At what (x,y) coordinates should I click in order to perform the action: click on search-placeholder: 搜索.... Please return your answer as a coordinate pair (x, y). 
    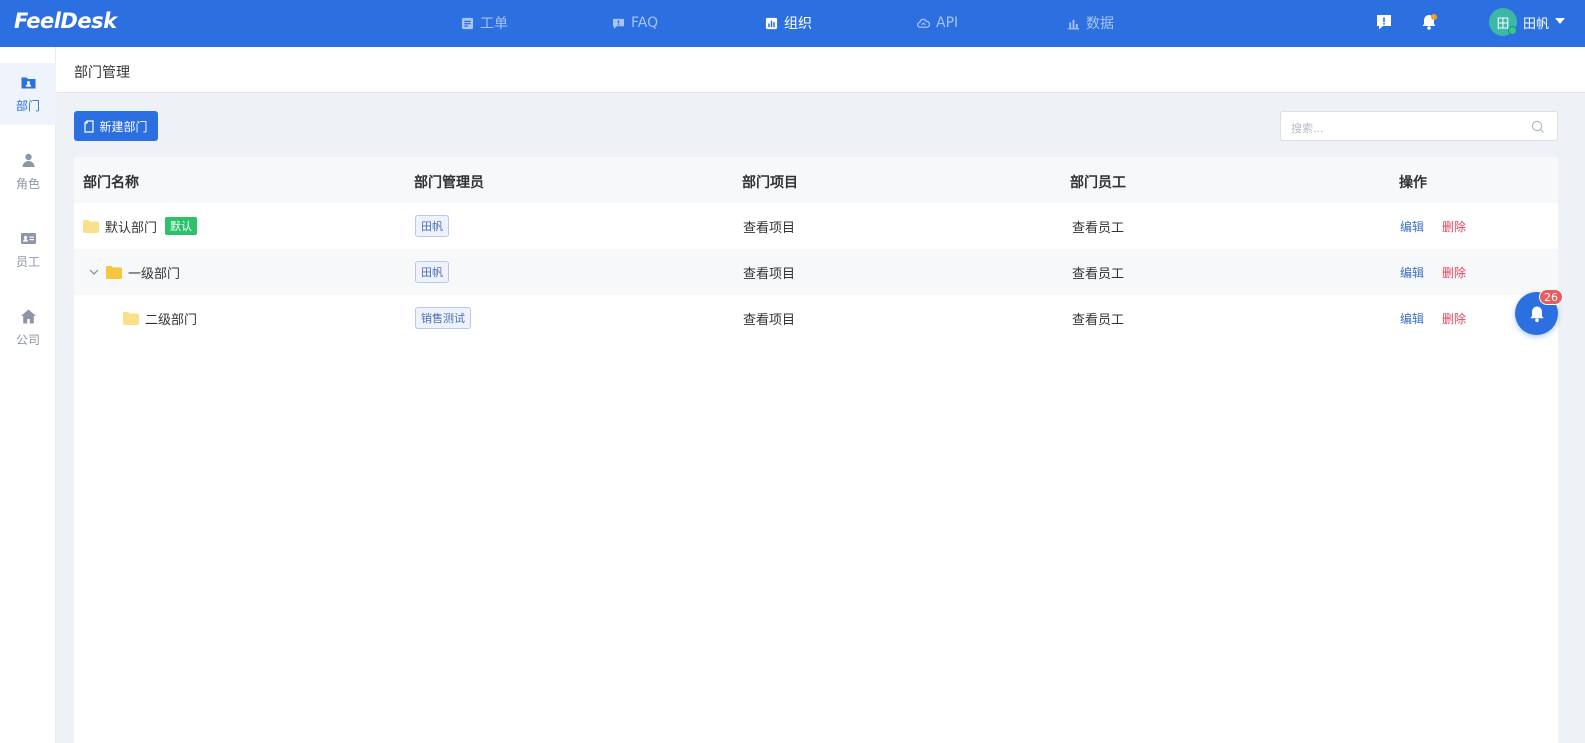
    Looking at the image, I should click on (1307, 128).